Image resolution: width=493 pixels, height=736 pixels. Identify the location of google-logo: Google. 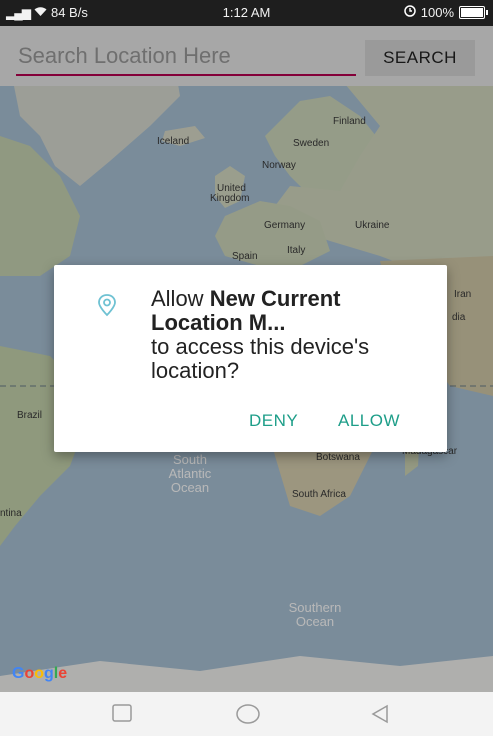
(39, 674).